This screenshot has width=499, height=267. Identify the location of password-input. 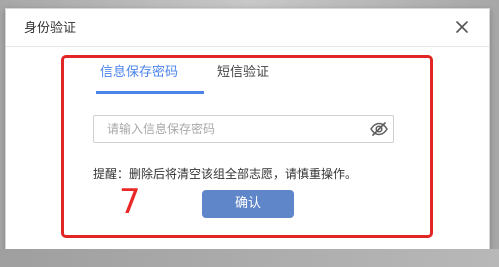
(231, 129).